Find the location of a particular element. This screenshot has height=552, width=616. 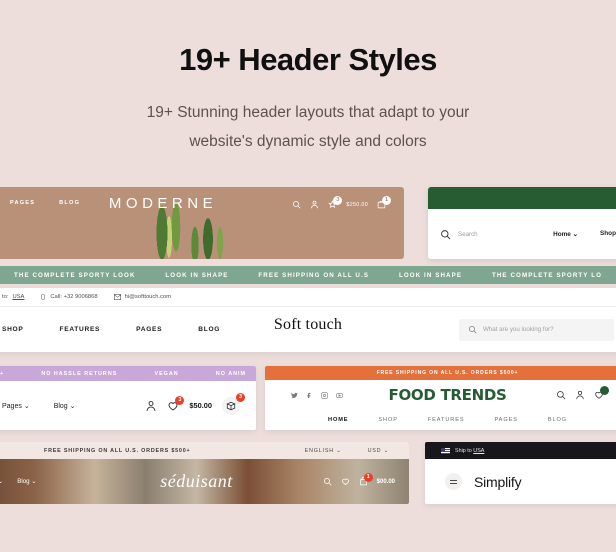

cart-total: $50.00 is located at coordinates (200, 405).